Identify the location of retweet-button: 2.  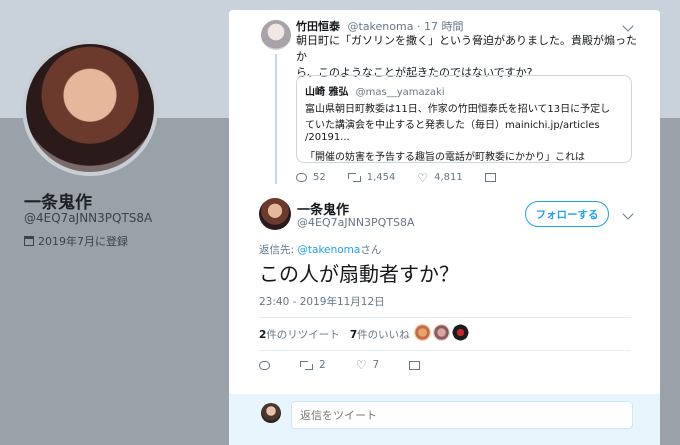
(313, 365).